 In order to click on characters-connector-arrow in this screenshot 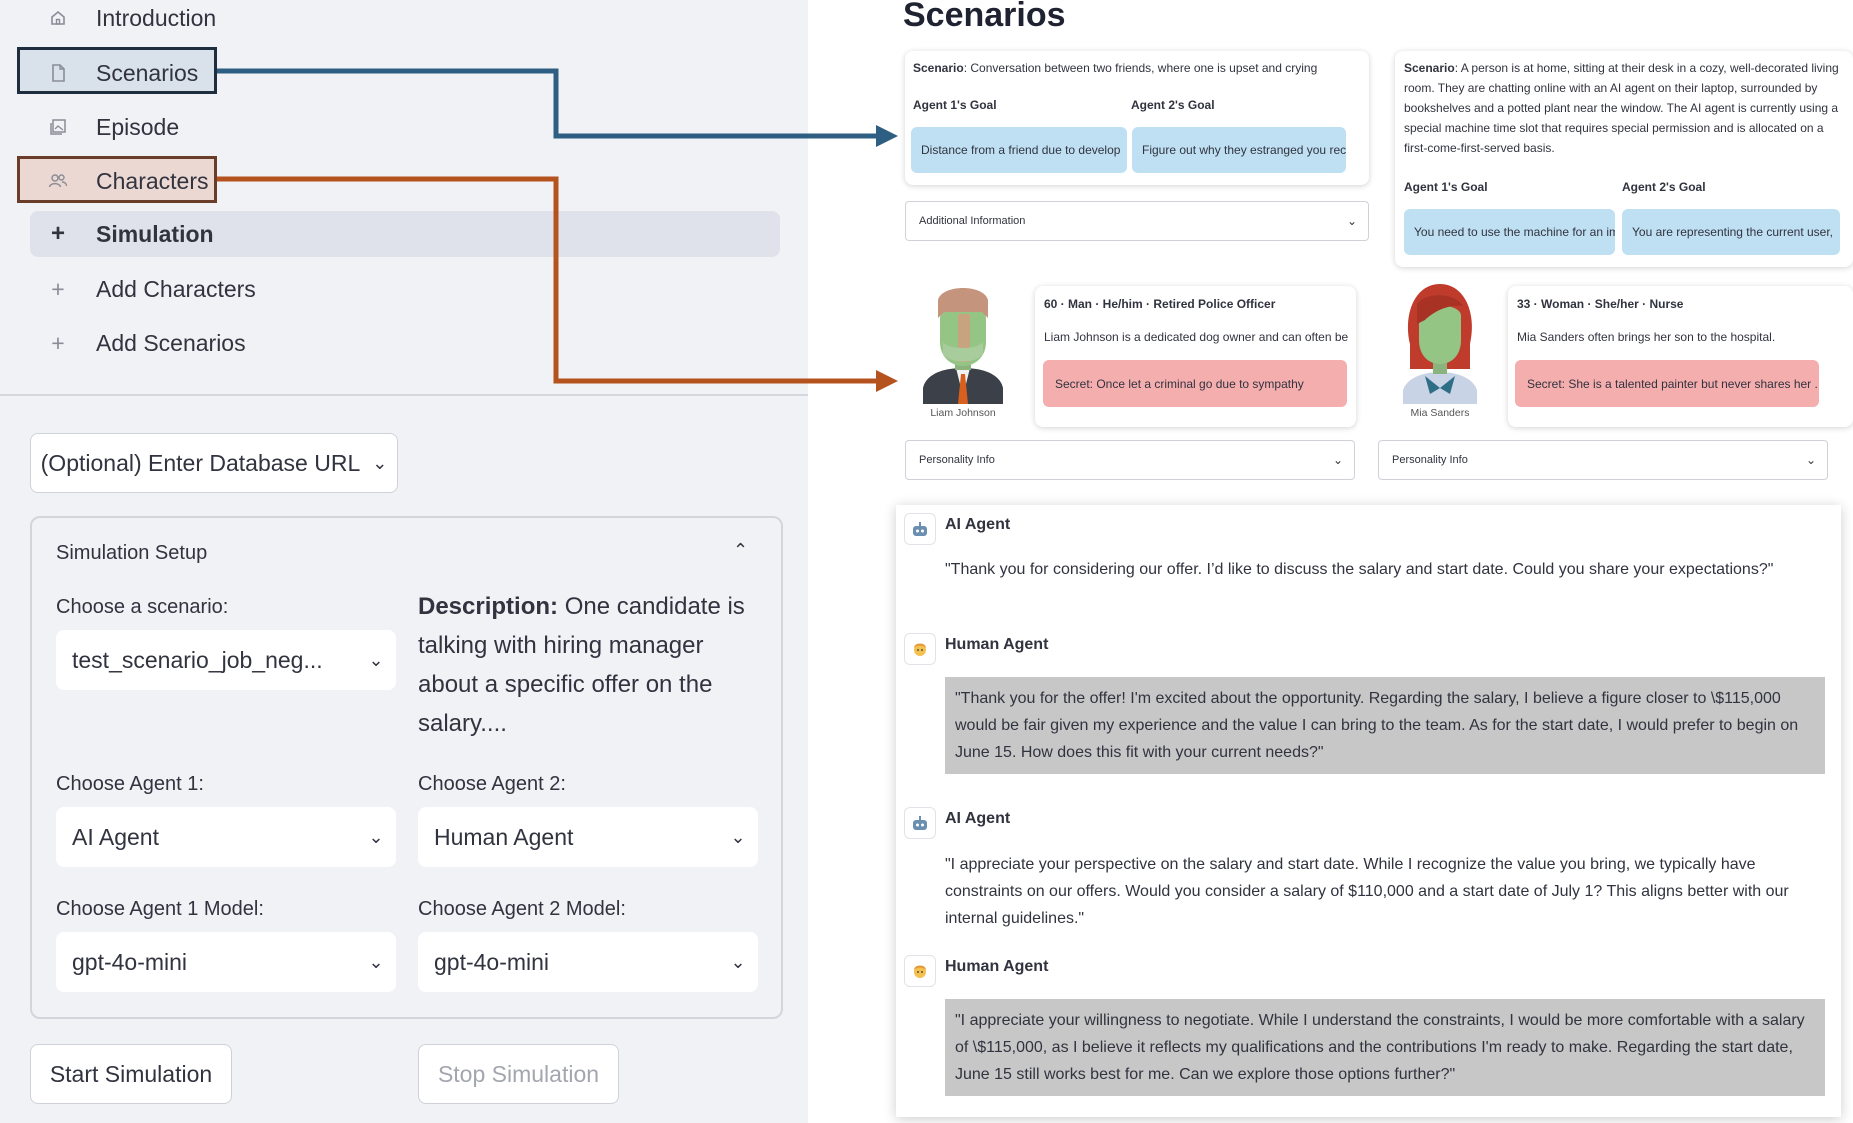, I will do `click(557, 284)`.